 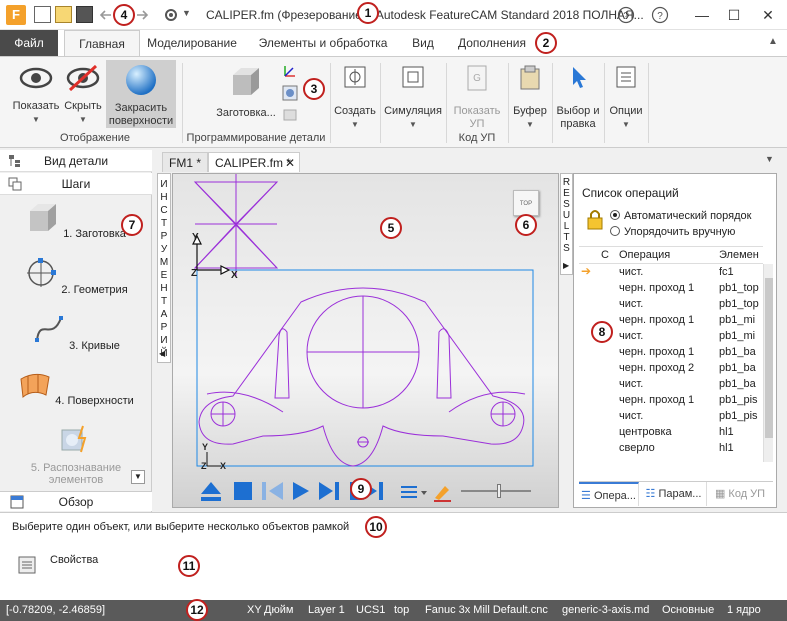 What do you see at coordinates (607, 255) in the screenshot?
I see `col-header-c: С` at bounding box center [607, 255].